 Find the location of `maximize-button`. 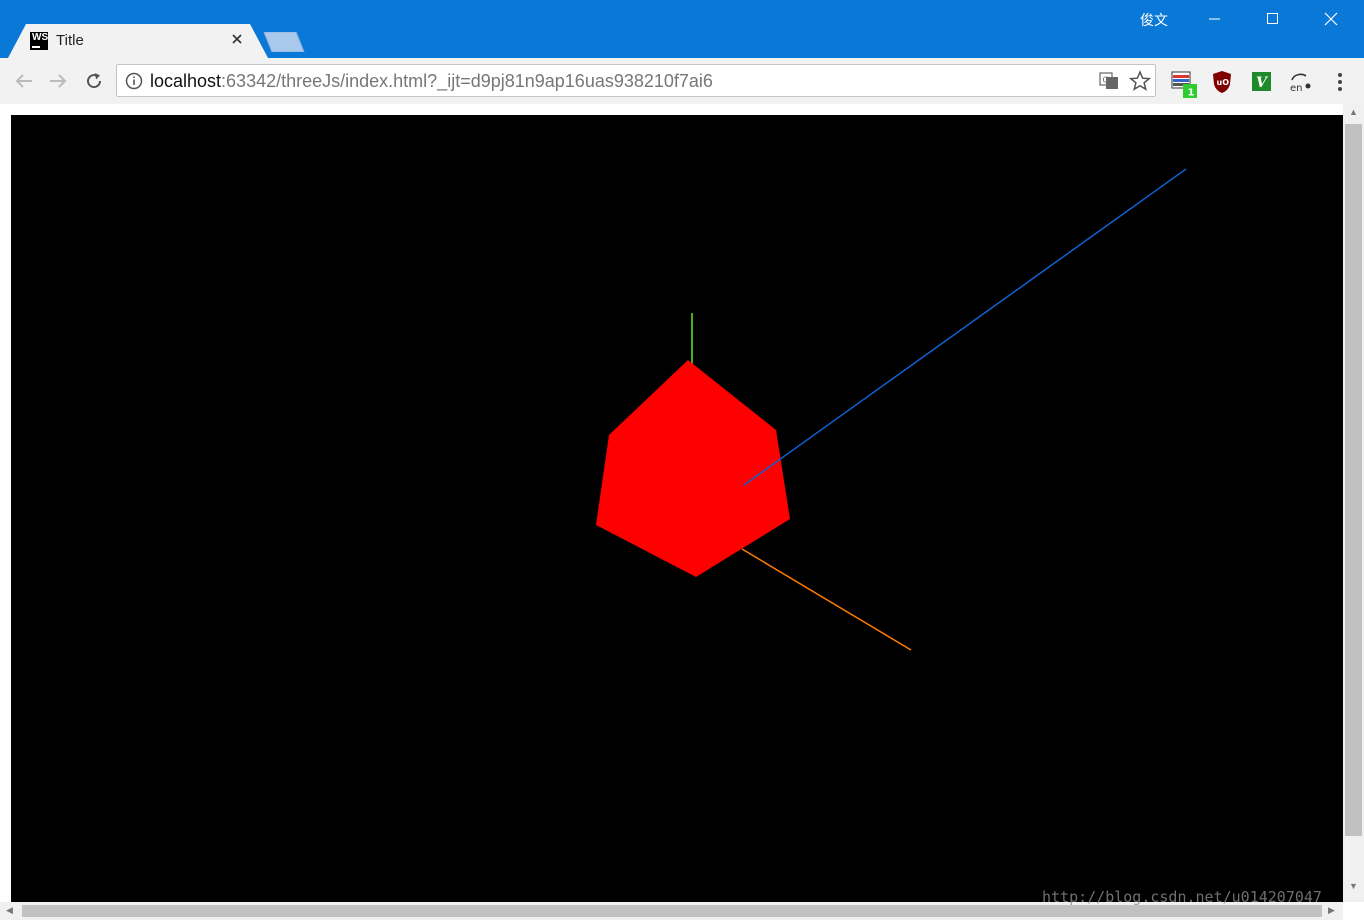

maximize-button is located at coordinates (1273, 19).